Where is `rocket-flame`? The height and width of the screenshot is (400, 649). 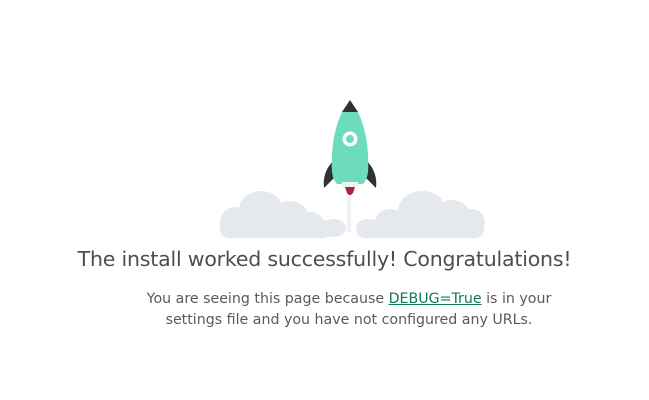 rocket-flame is located at coordinates (350, 191).